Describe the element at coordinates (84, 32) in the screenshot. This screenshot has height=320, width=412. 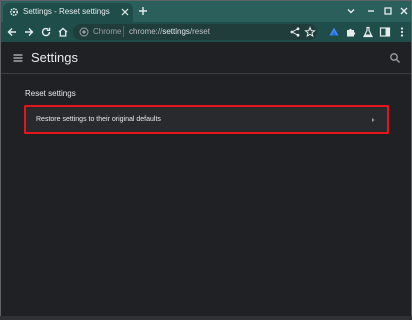
I see `chrome-icon` at that location.